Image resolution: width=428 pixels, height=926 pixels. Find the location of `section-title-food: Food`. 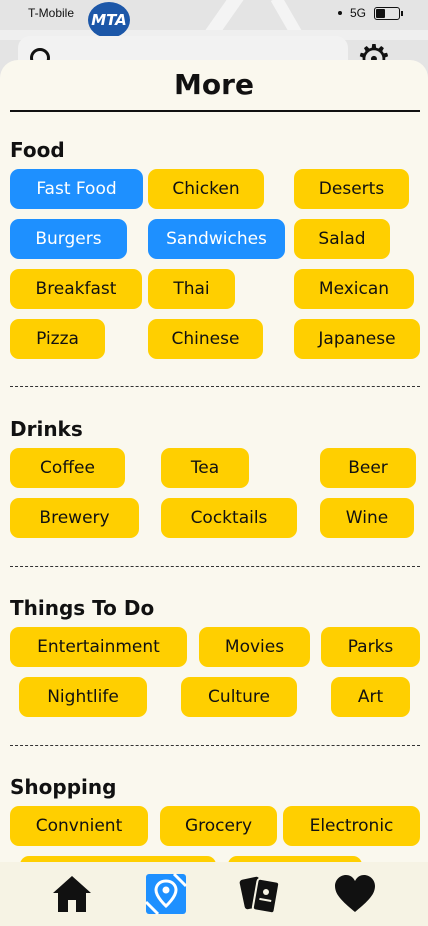

section-title-food: Food is located at coordinates (37, 150).